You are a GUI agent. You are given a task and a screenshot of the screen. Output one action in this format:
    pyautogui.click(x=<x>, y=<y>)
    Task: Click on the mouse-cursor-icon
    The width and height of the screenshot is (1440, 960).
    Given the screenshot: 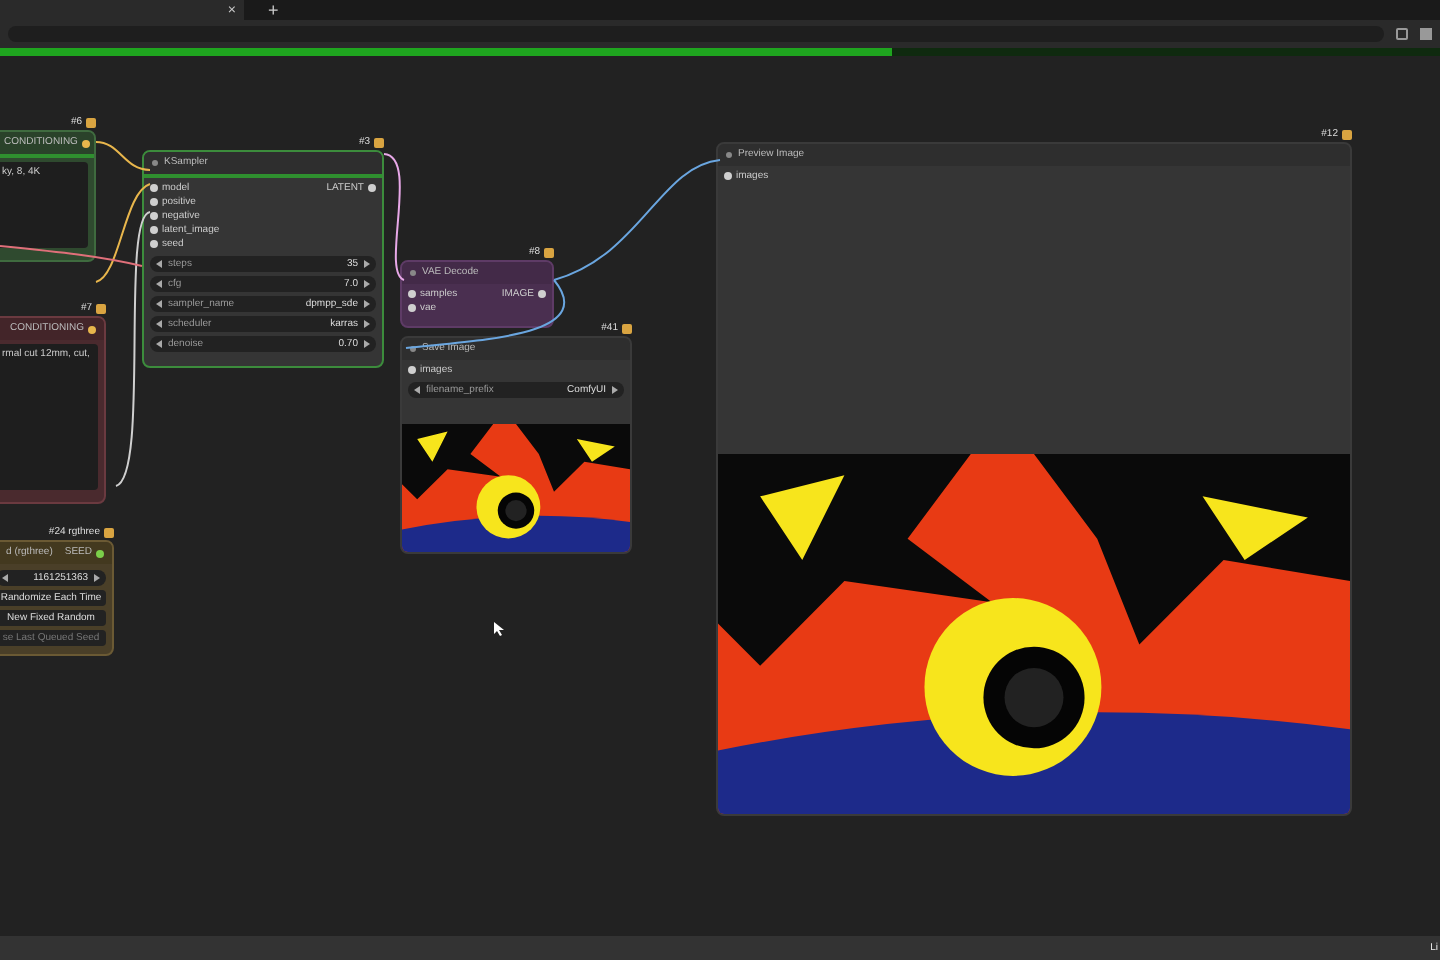 What is the action you would take?
    pyautogui.click(x=499, y=629)
    